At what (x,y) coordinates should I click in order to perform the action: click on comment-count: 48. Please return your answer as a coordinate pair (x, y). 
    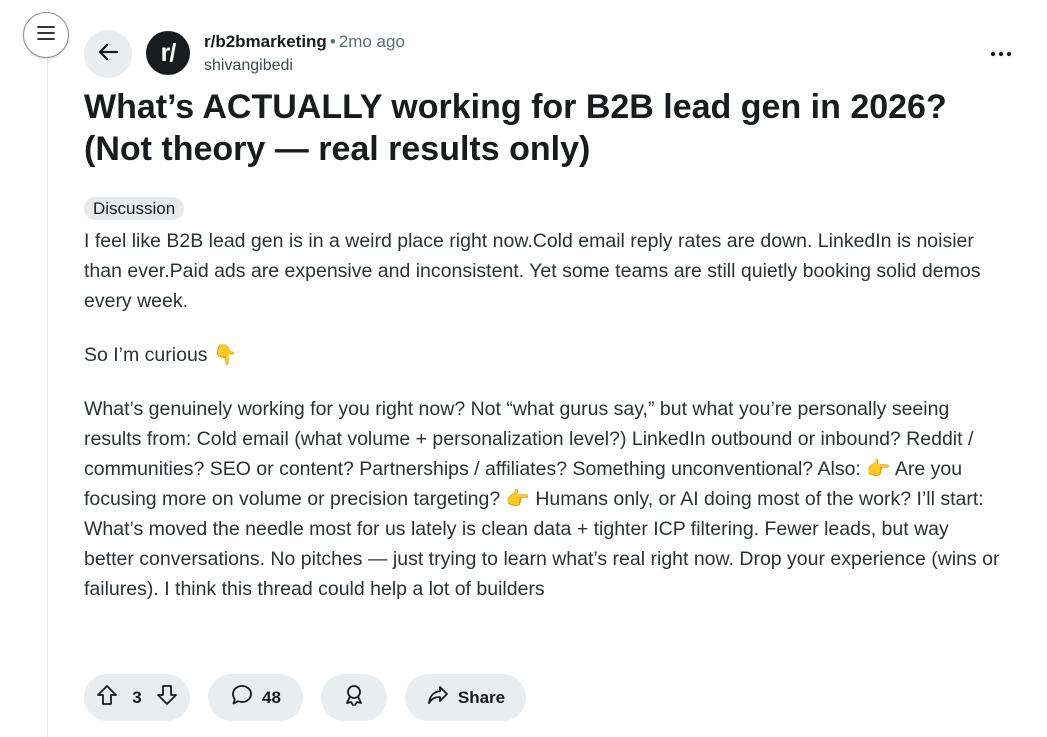
    Looking at the image, I should click on (271, 697).